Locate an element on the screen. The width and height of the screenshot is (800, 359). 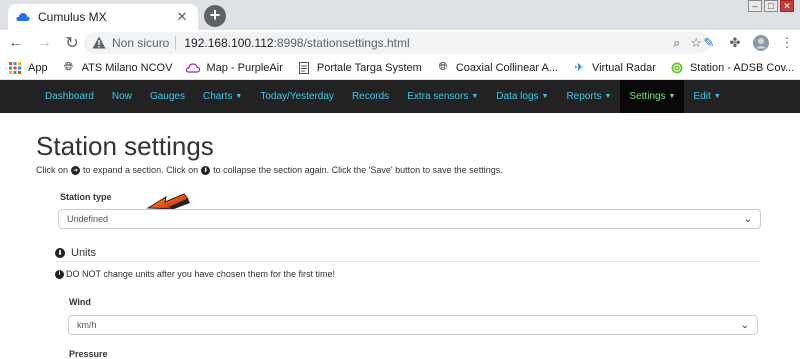
kebab-menu-icon: ⋮ is located at coordinates (787, 43).